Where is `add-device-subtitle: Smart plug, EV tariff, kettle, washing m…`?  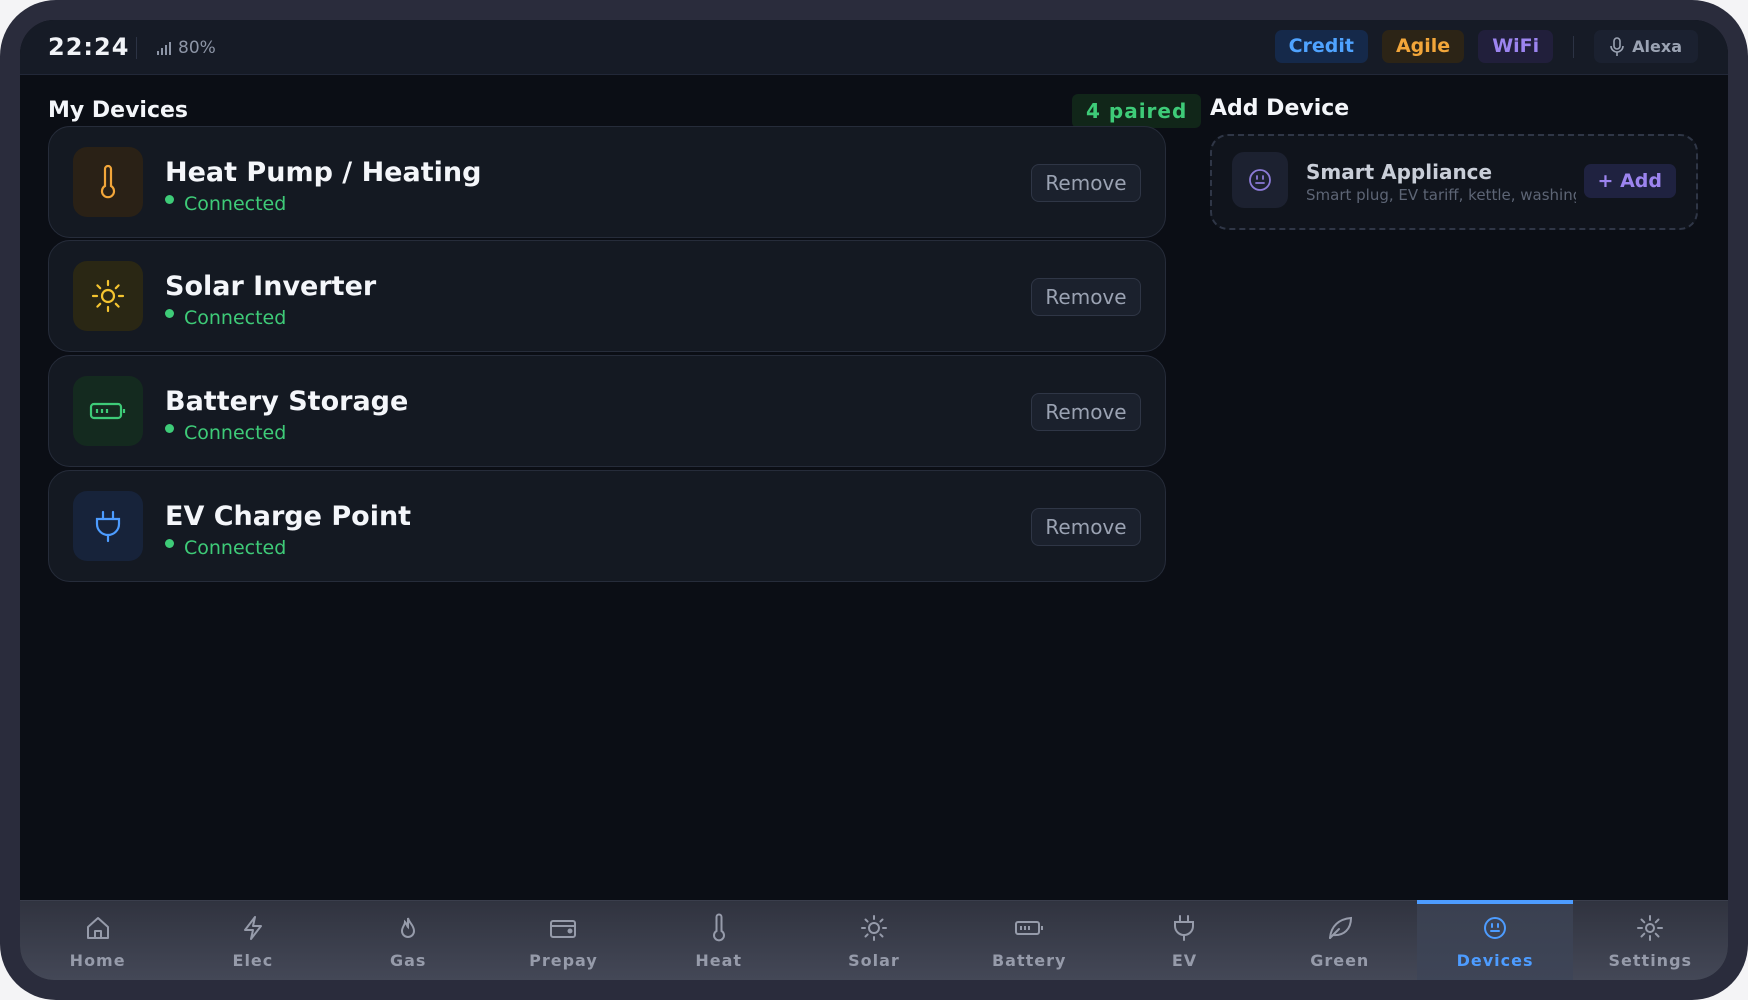
add-device-subtitle: Smart plug, EV tariff, kettle, washing m… is located at coordinates (1441, 195).